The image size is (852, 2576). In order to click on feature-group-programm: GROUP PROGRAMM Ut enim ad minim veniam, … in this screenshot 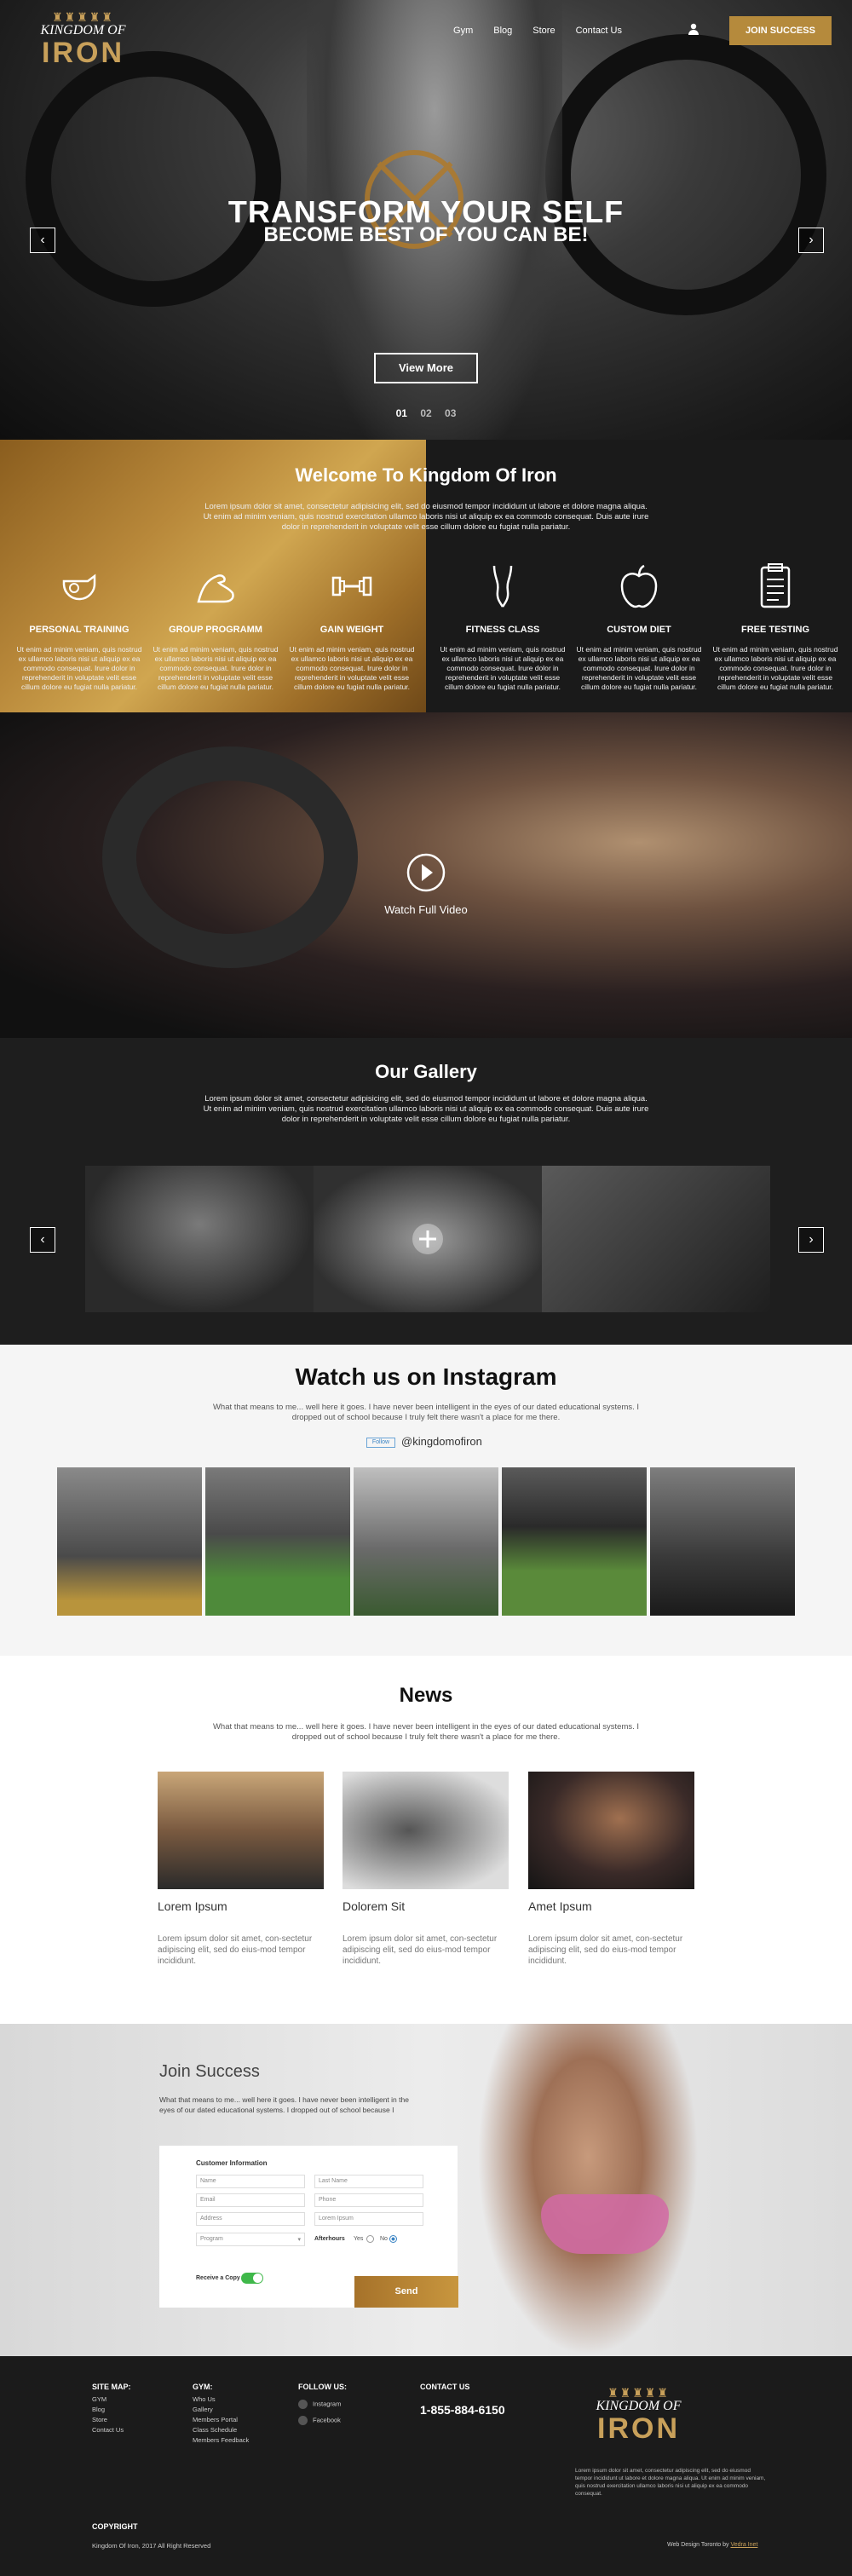, I will do `click(215, 626)`.